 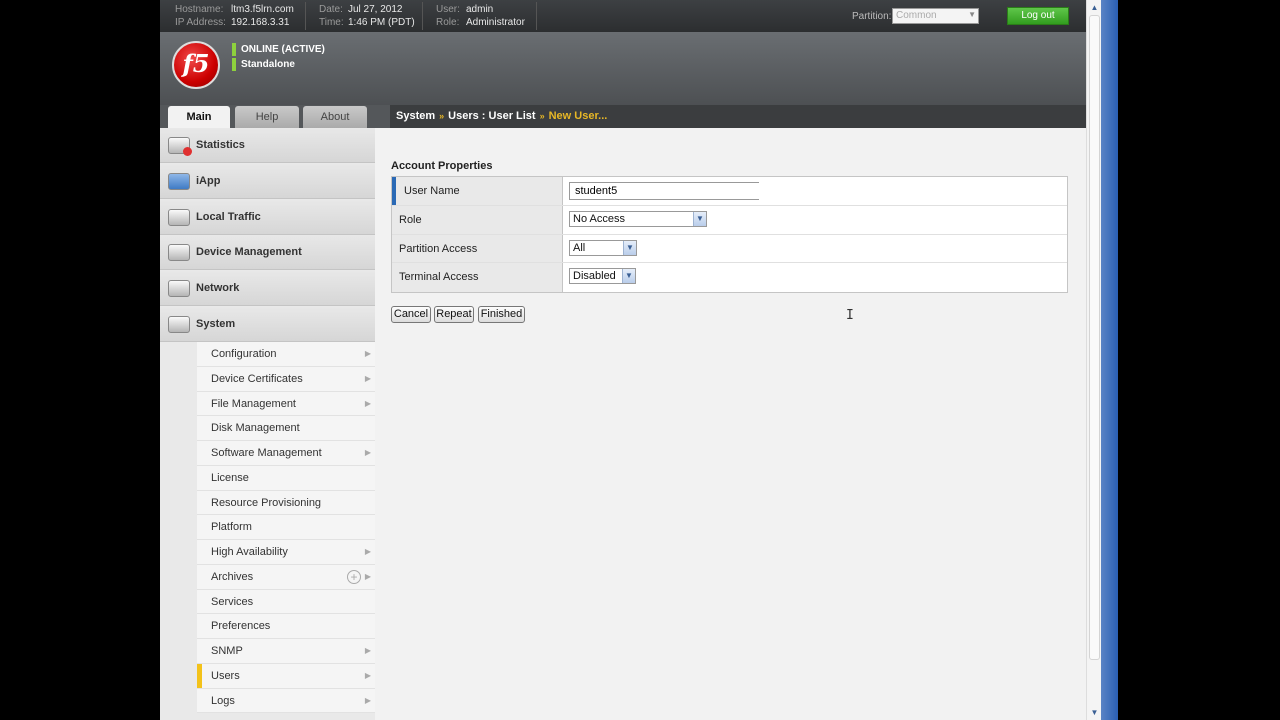 I want to click on submenu-item-license: License, so click(x=286, y=478).